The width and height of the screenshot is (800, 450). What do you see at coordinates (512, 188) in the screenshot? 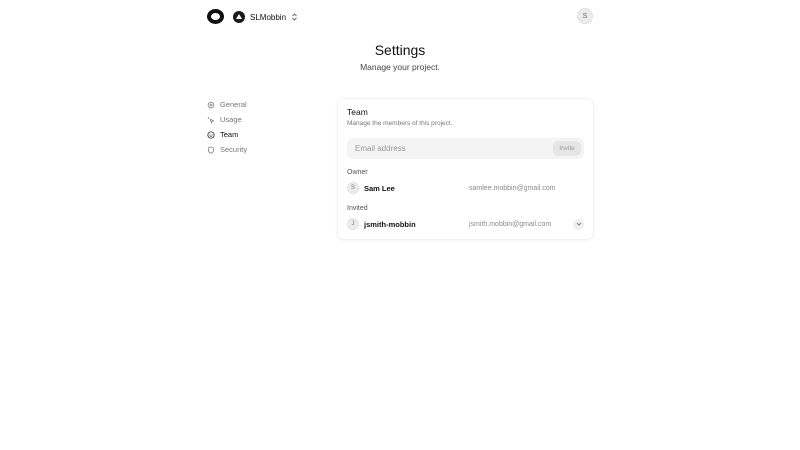
I see `member-email: samlee.mobbin@gmail.com` at bounding box center [512, 188].